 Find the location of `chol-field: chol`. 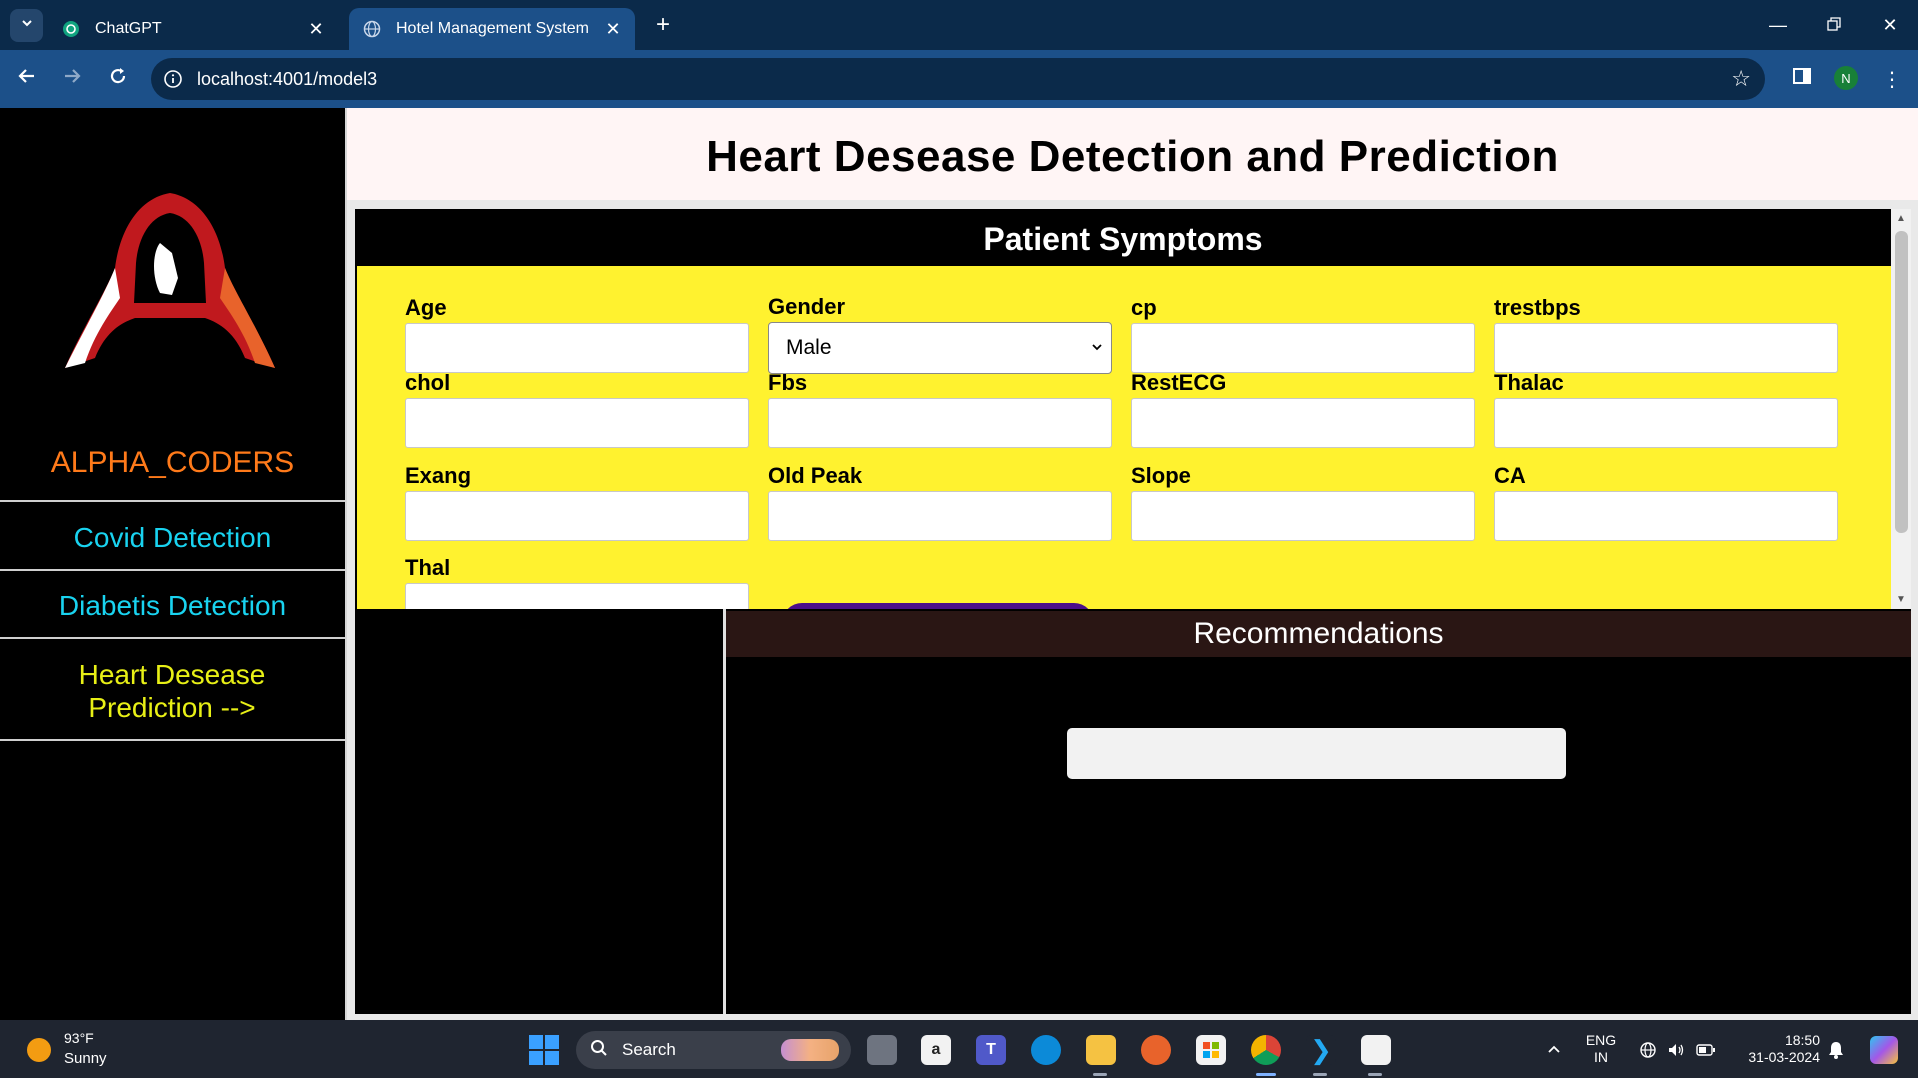

chol-field: chol is located at coordinates (577, 409).